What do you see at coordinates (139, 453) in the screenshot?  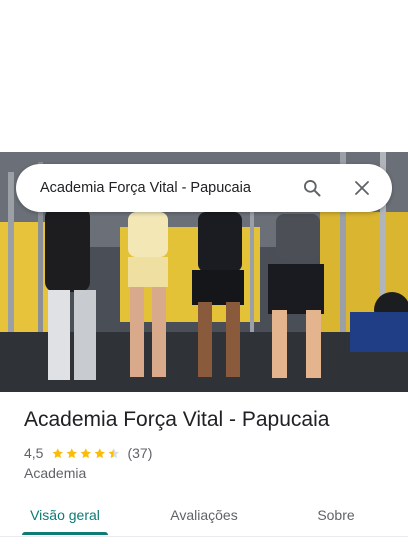 I see `review-count: (37)` at bounding box center [139, 453].